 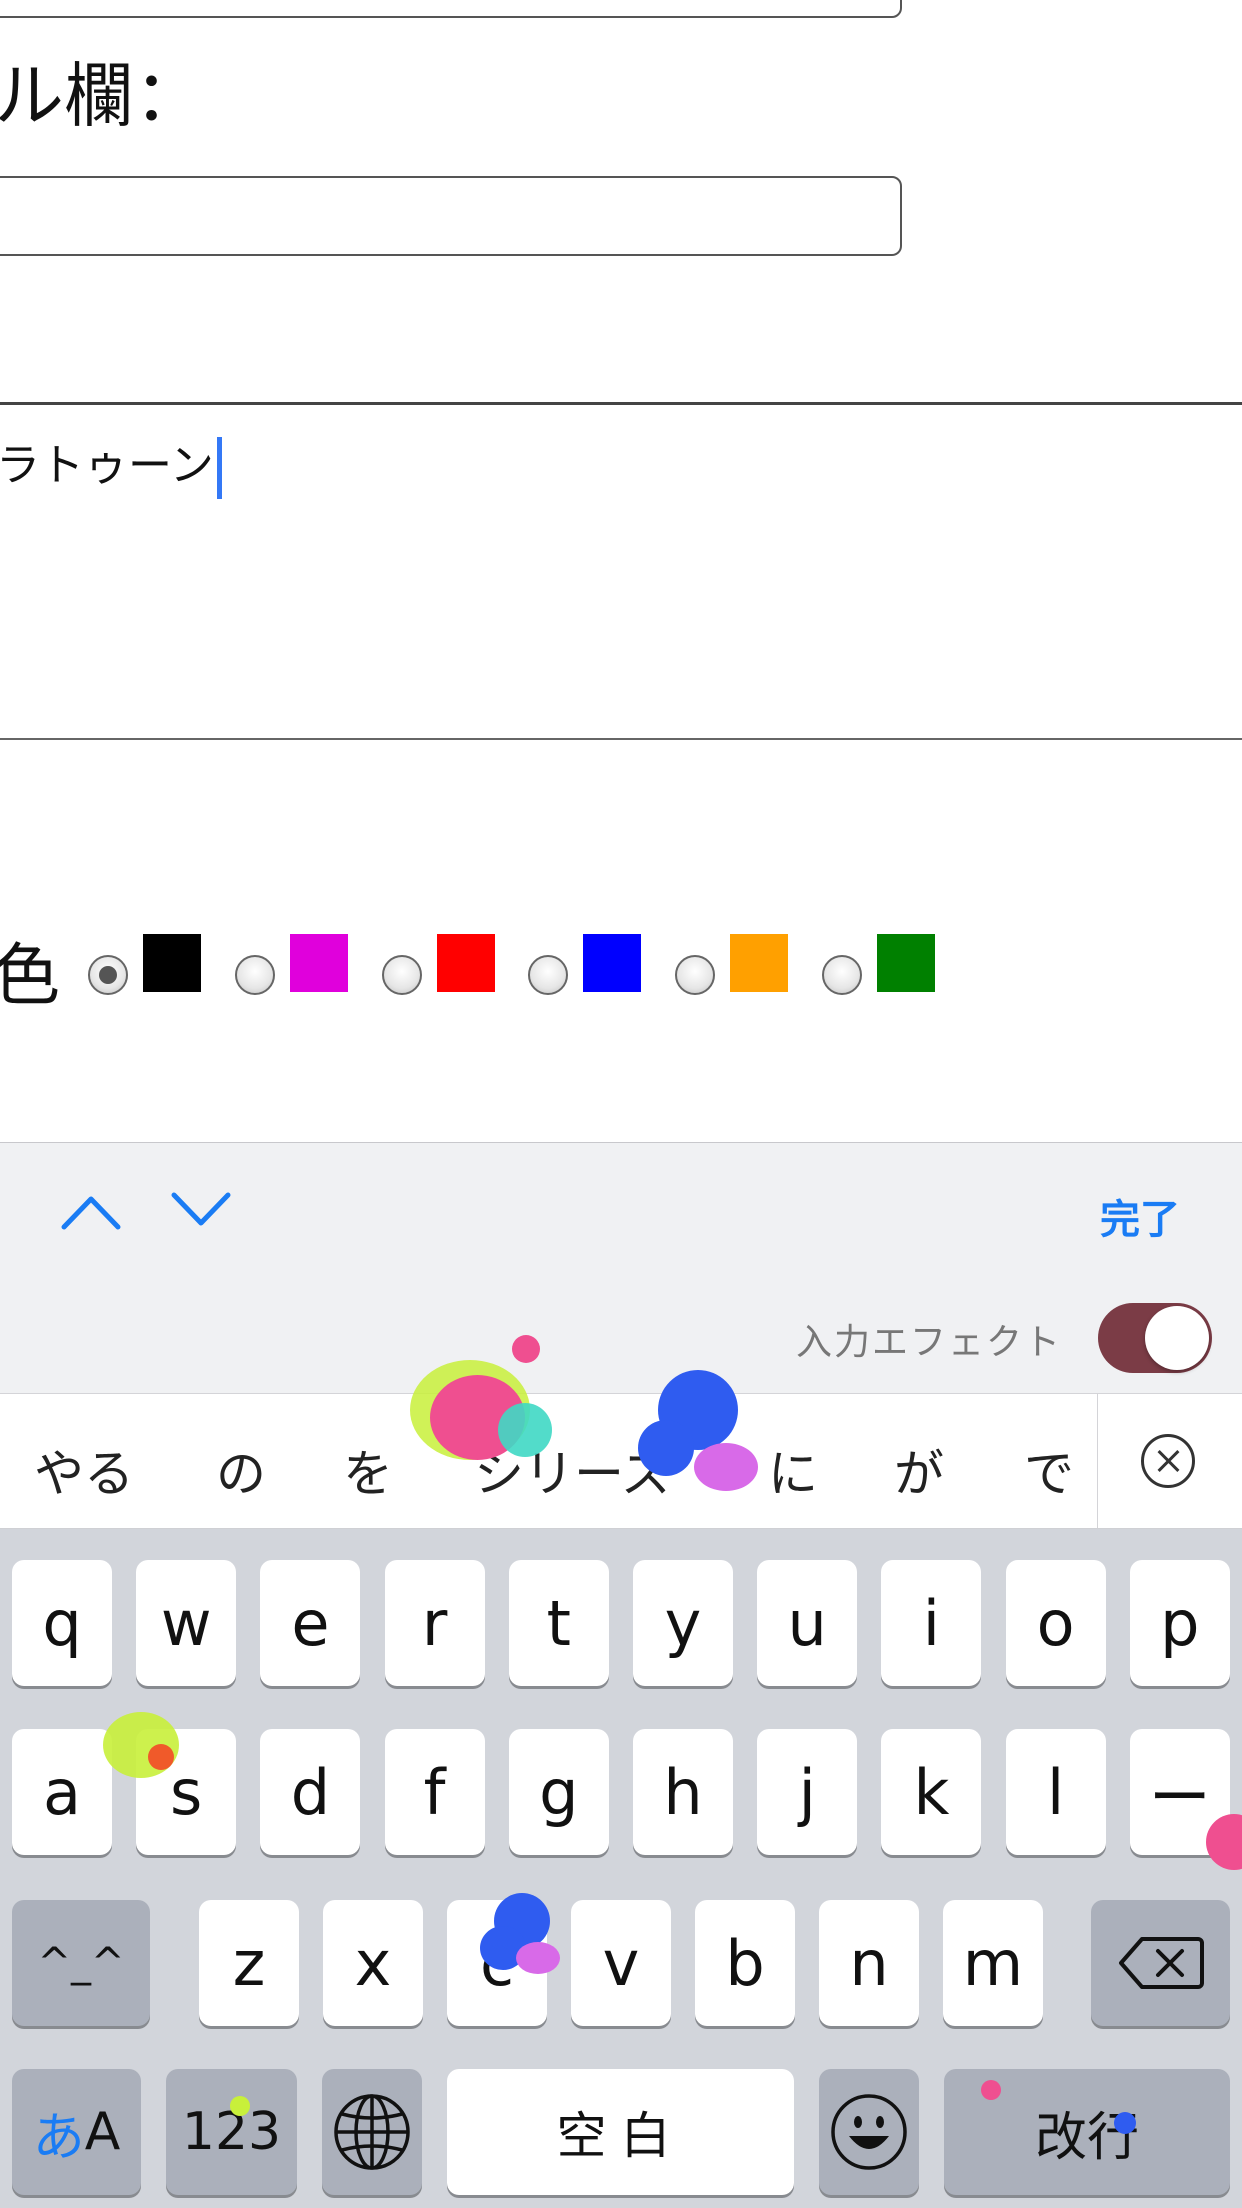 What do you see at coordinates (1055, 1623) in the screenshot?
I see `key-8: o` at bounding box center [1055, 1623].